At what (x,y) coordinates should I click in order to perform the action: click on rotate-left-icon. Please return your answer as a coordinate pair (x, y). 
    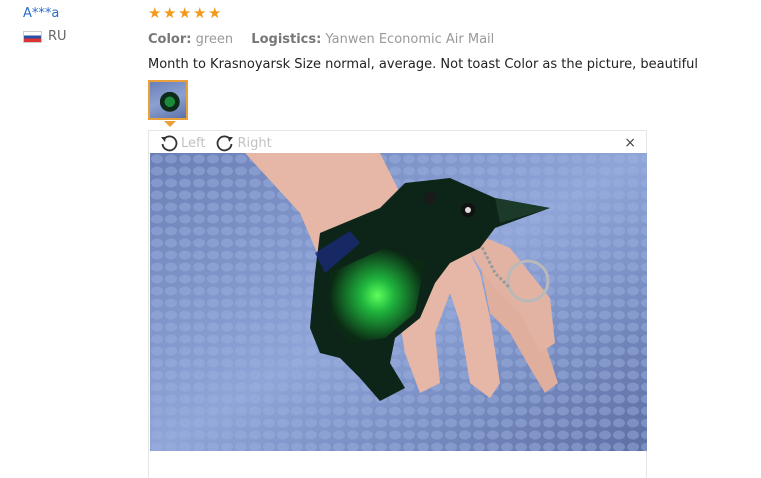
    Looking at the image, I should click on (169, 143).